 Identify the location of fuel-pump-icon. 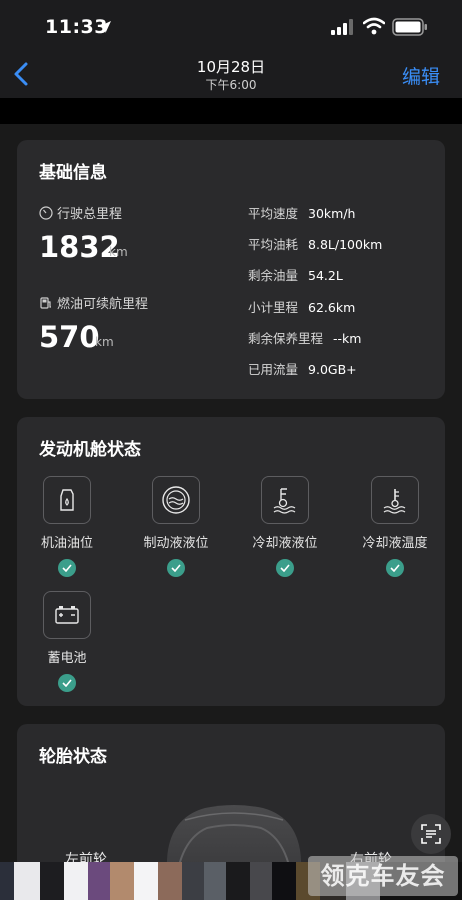
(45, 302).